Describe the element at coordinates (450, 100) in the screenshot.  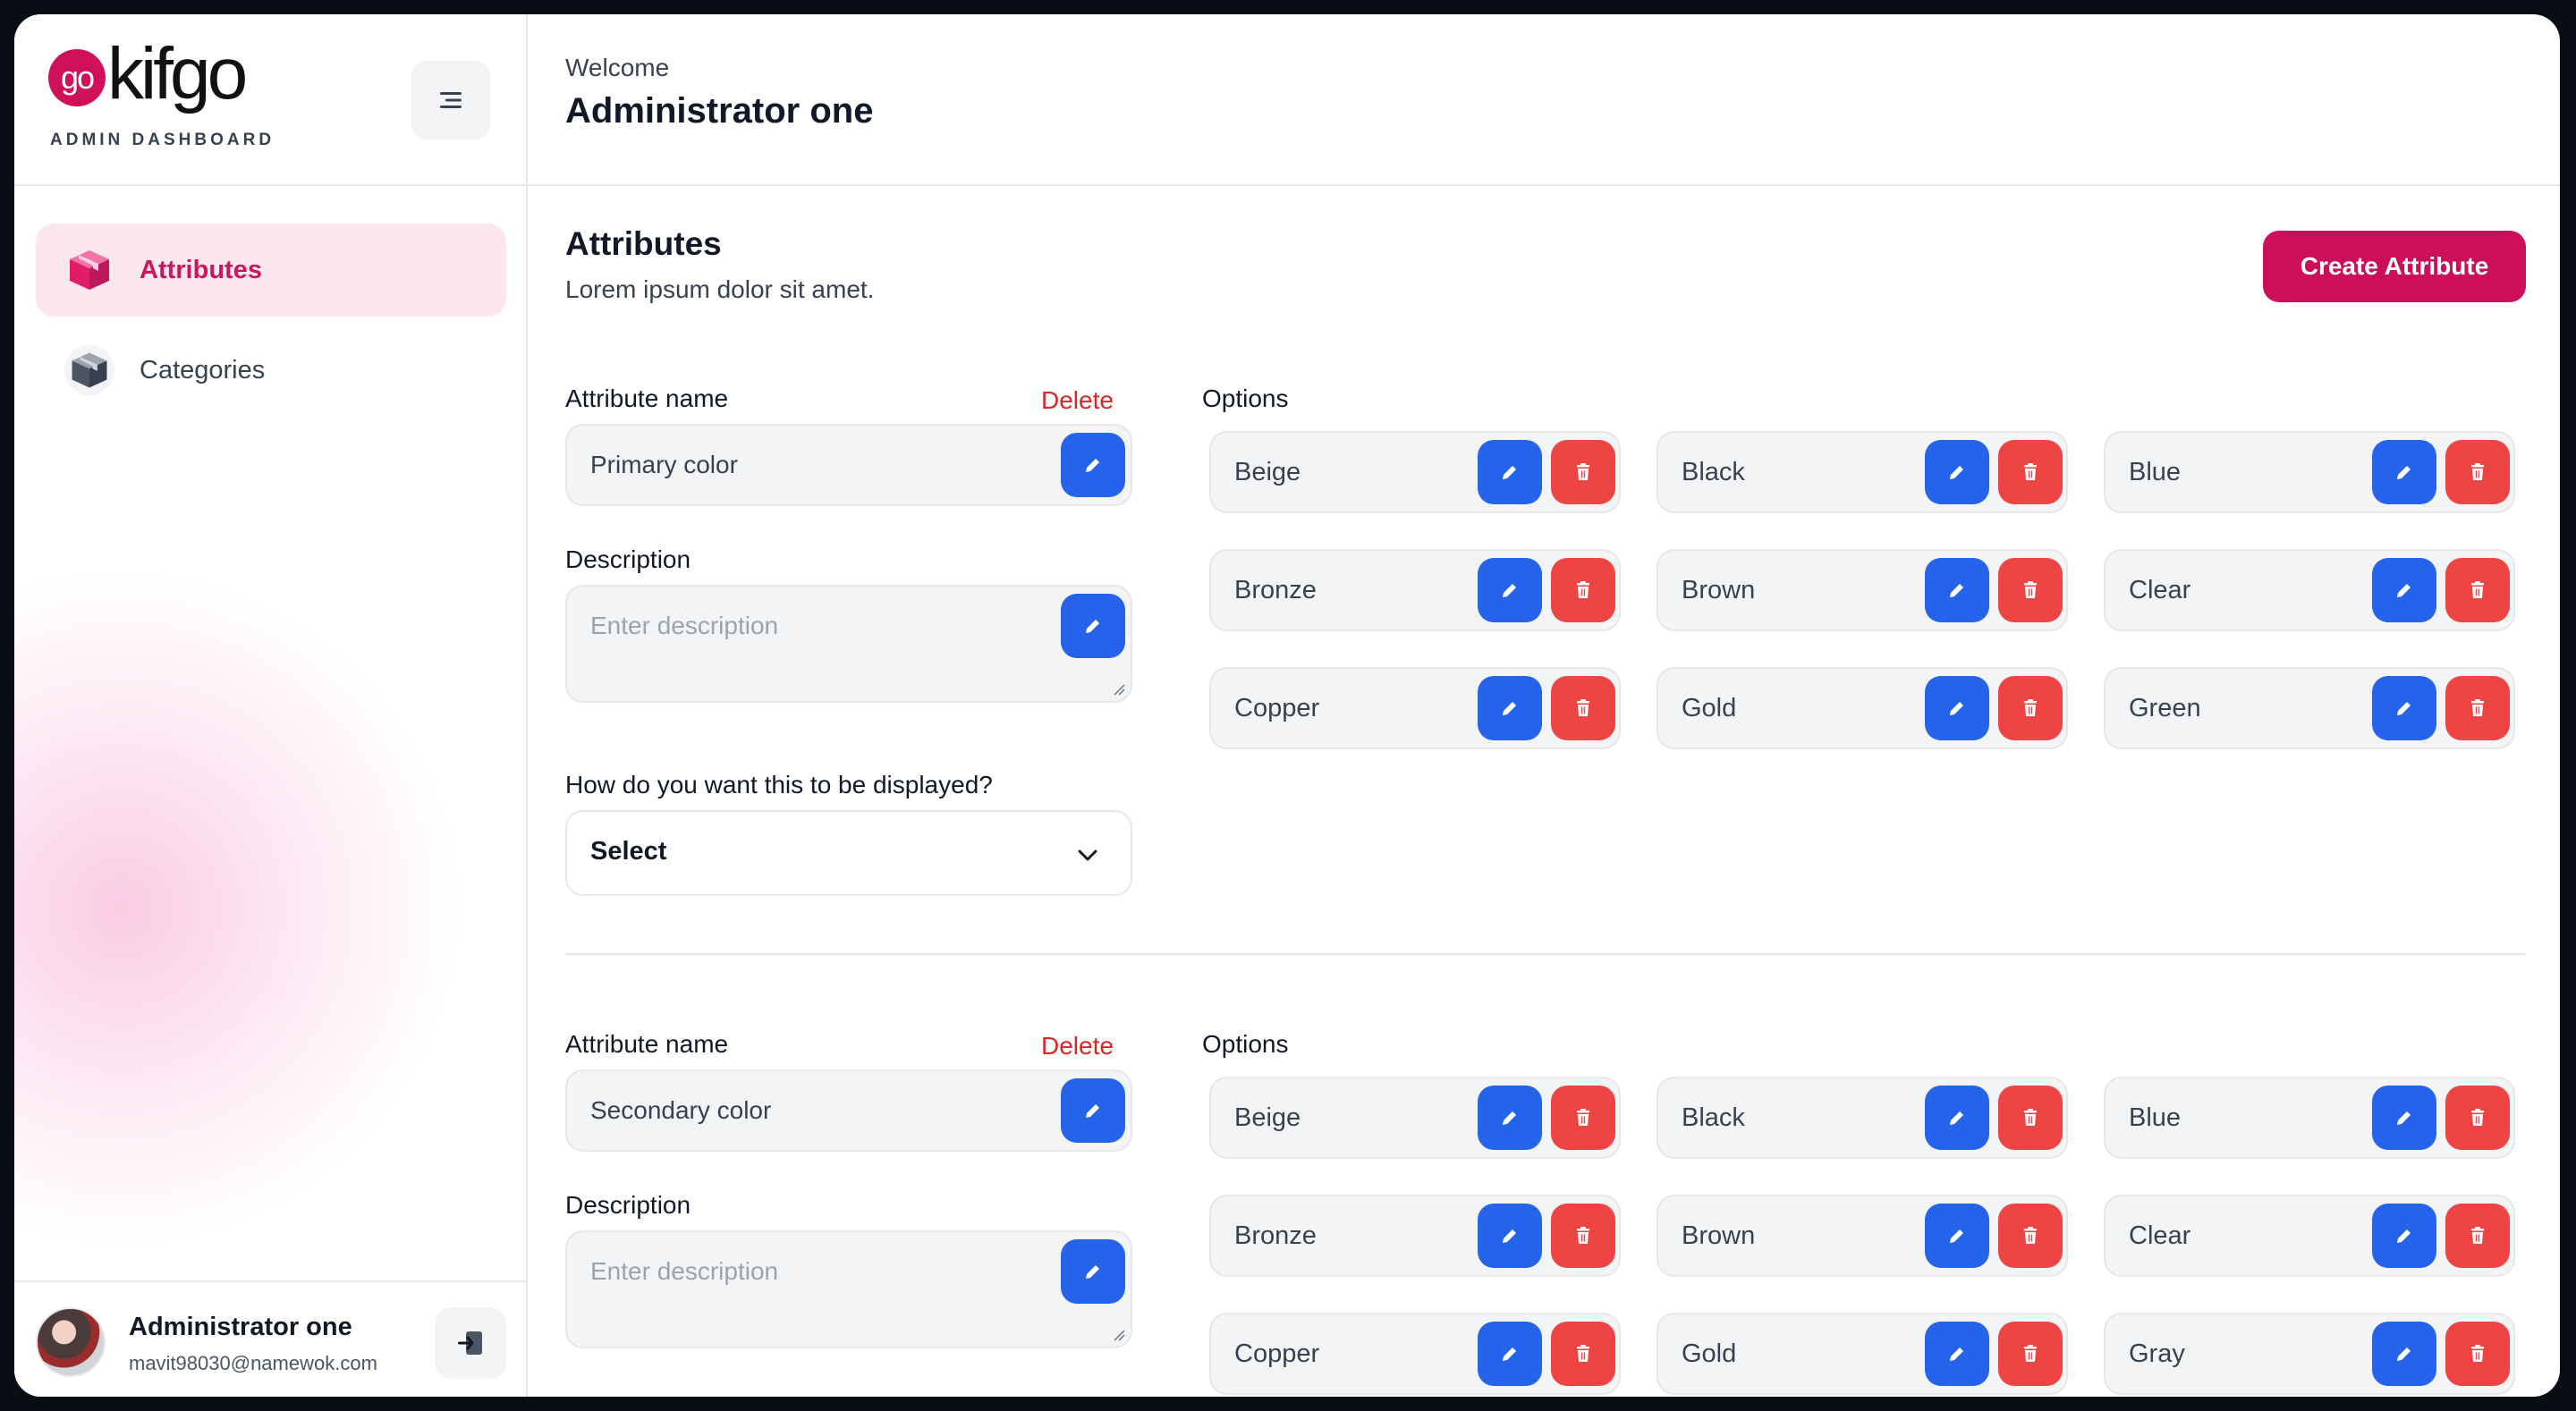
I see `menu-toggle-button` at that location.